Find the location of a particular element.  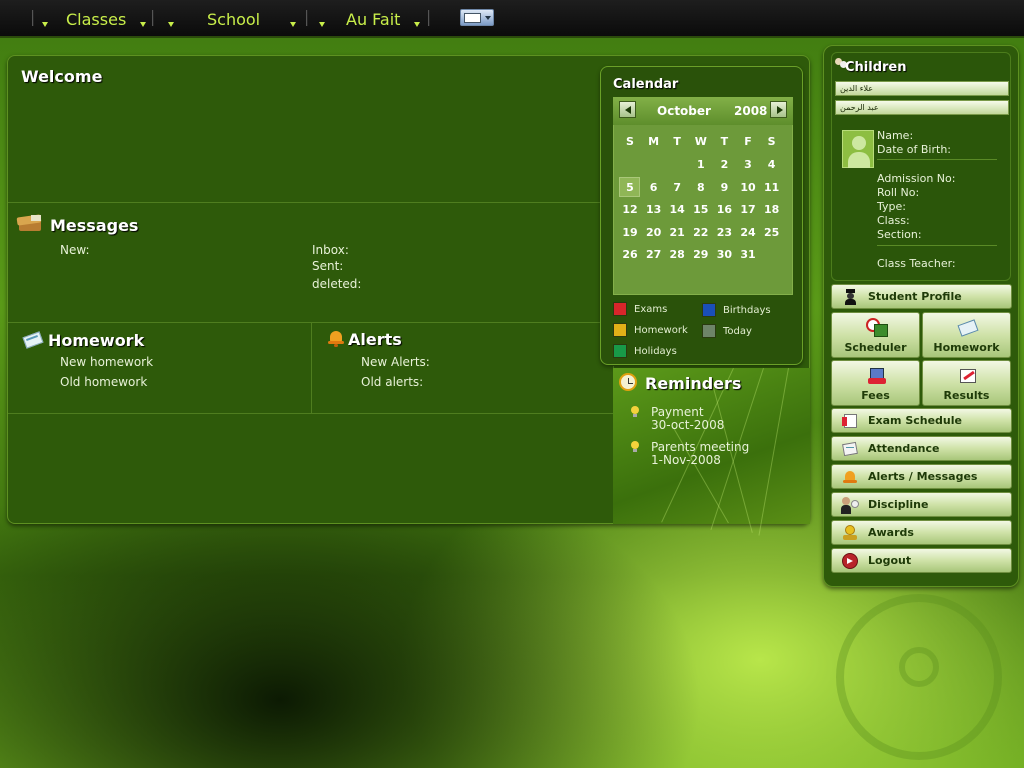

award-icon is located at coordinates (850, 533).